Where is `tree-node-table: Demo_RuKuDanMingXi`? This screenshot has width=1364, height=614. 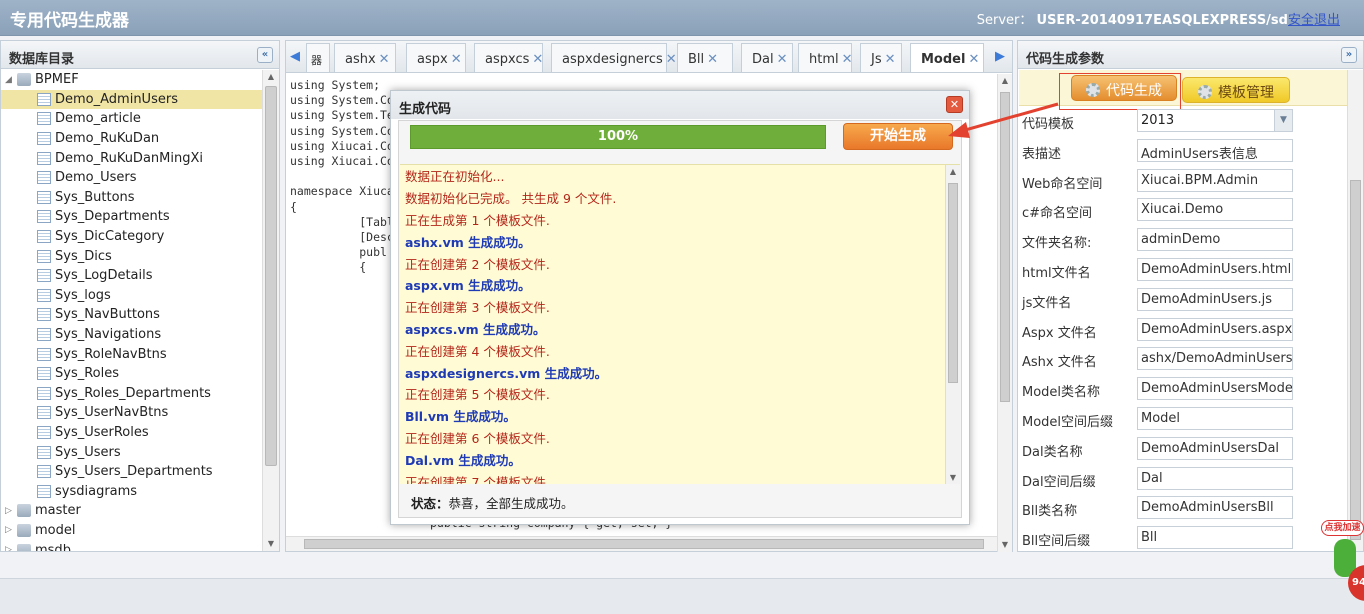
tree-node-table: Demo_RuKuDanMingXi is located at coordinates (131, 158).